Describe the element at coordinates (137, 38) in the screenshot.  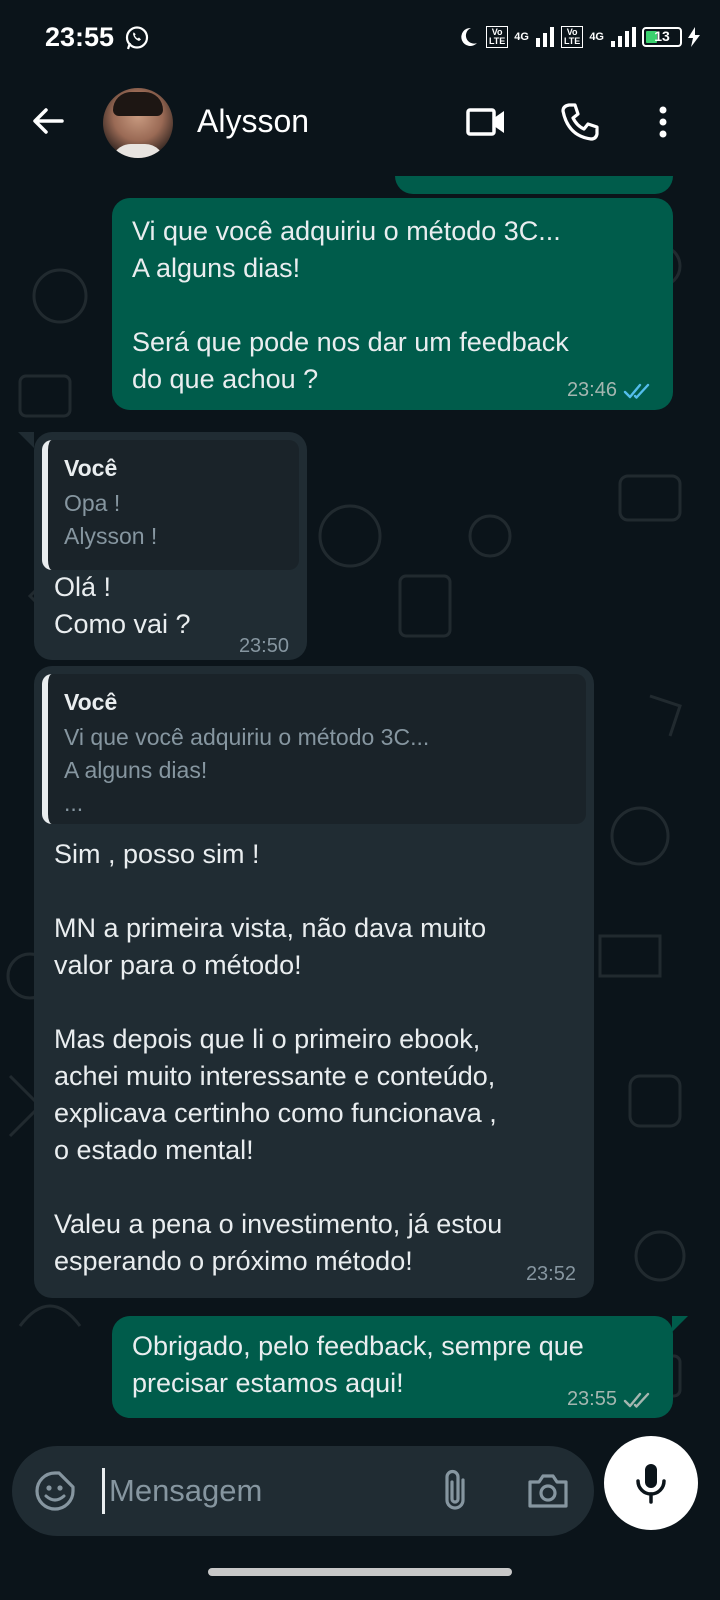
I see `whatsapp-notification-icon` at that location.